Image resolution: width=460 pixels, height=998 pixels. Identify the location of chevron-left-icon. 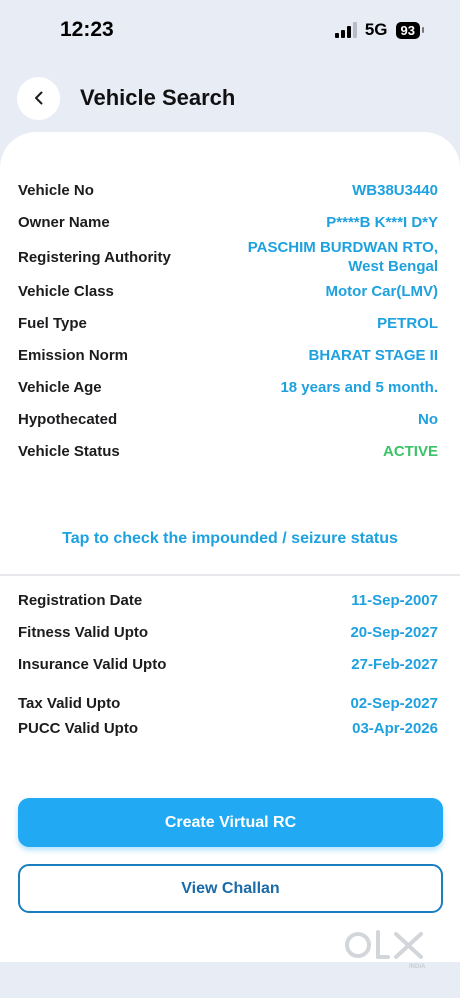
(38, 98).